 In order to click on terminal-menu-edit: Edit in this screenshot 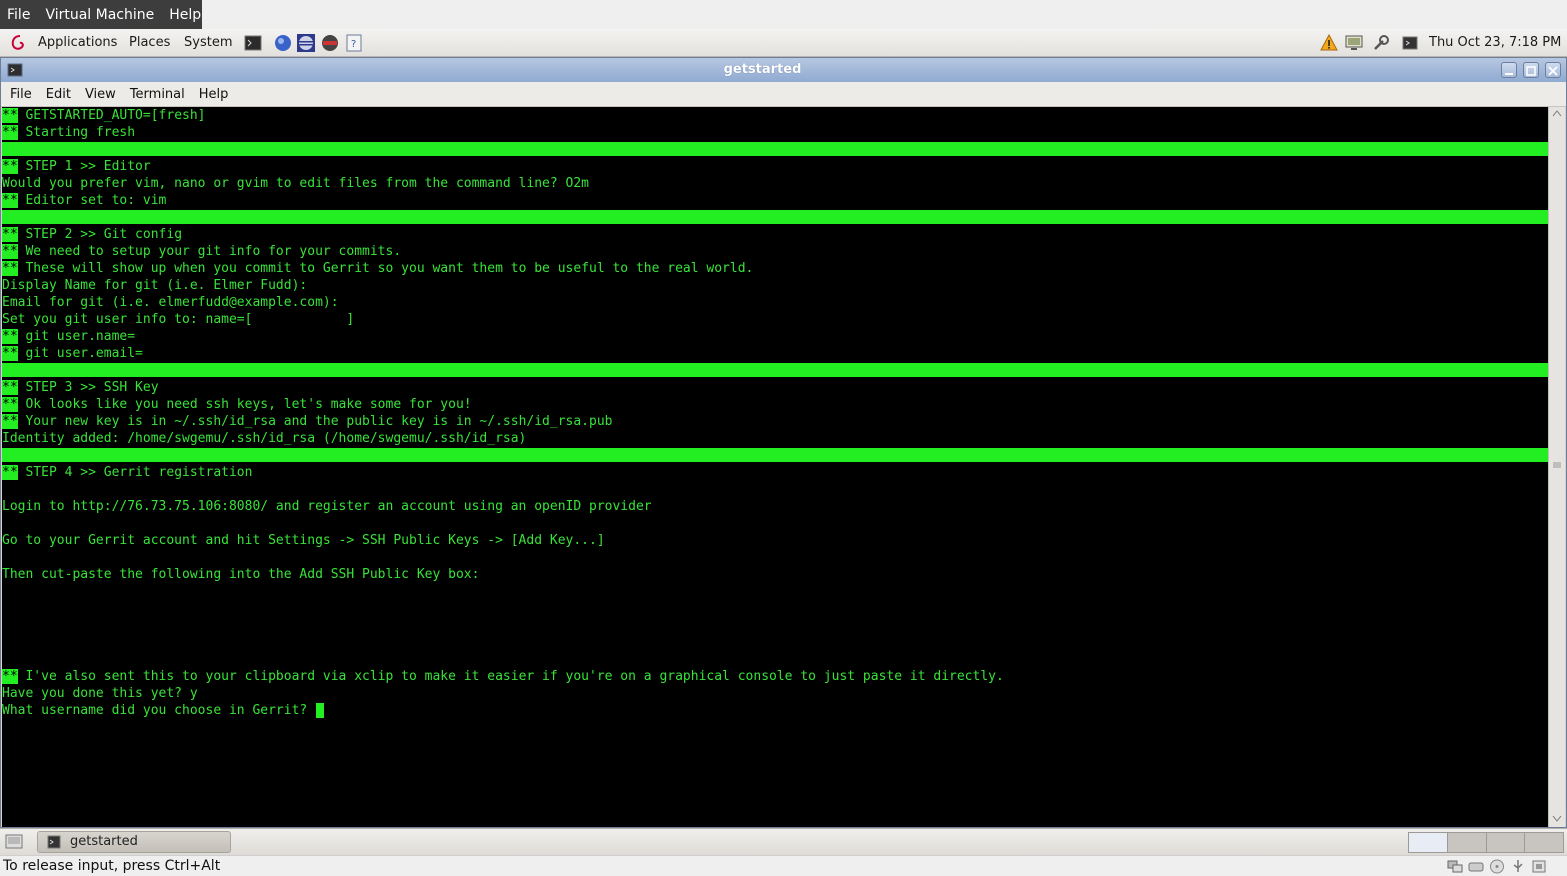, I will do `click(58, 94)`.